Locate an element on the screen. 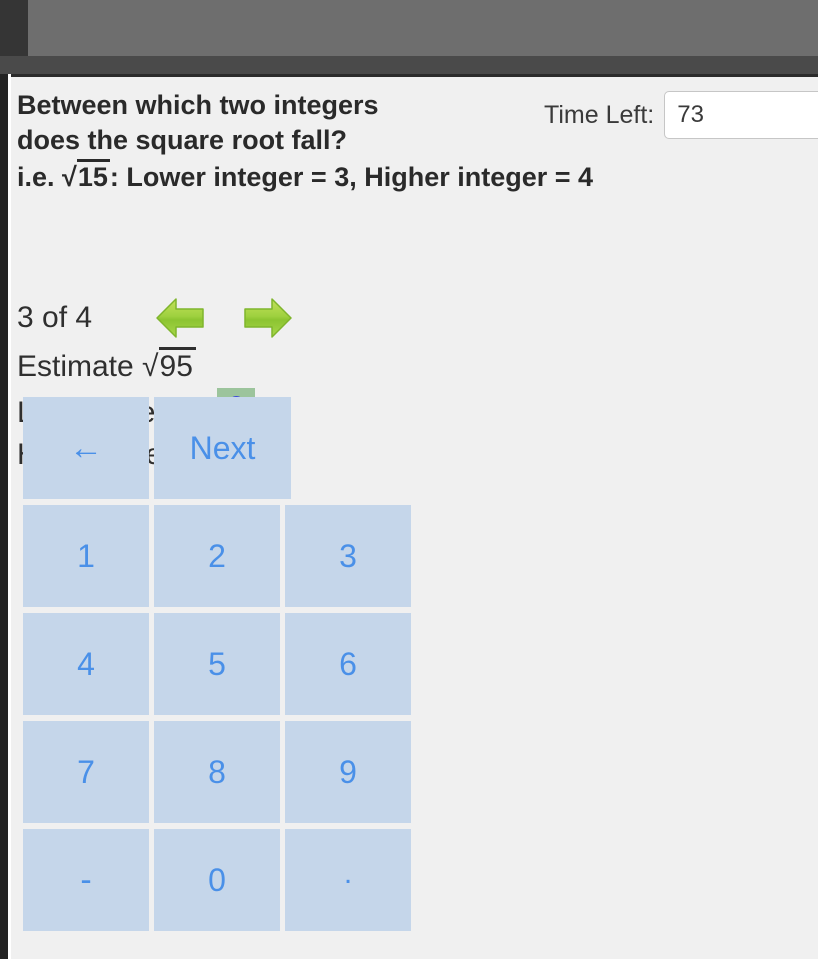 The height and width of the screenshot is (959, 818). example-radicand: 15 is located at coordinates (93, 175).